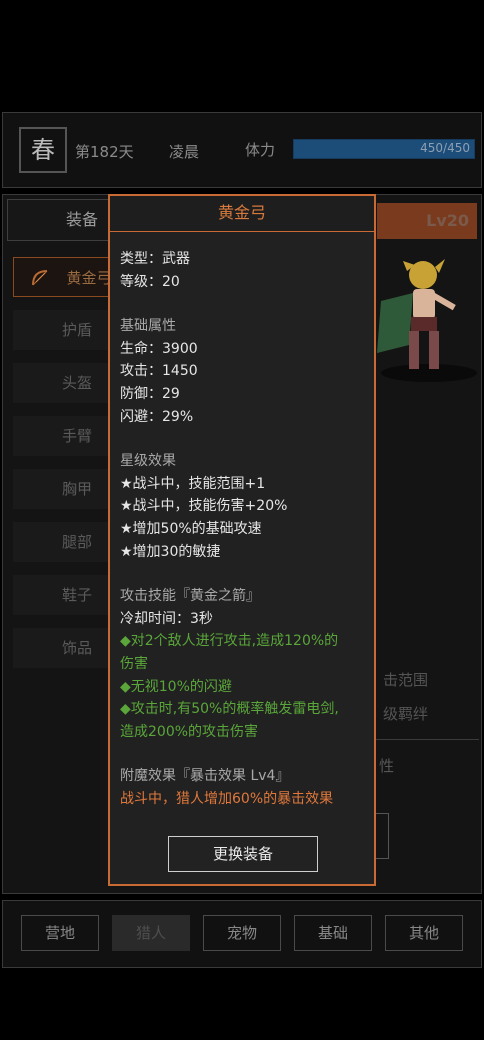 This screenshot has height=1040, width=484. I want to click on nav-other: 其他, so click(424, 933).